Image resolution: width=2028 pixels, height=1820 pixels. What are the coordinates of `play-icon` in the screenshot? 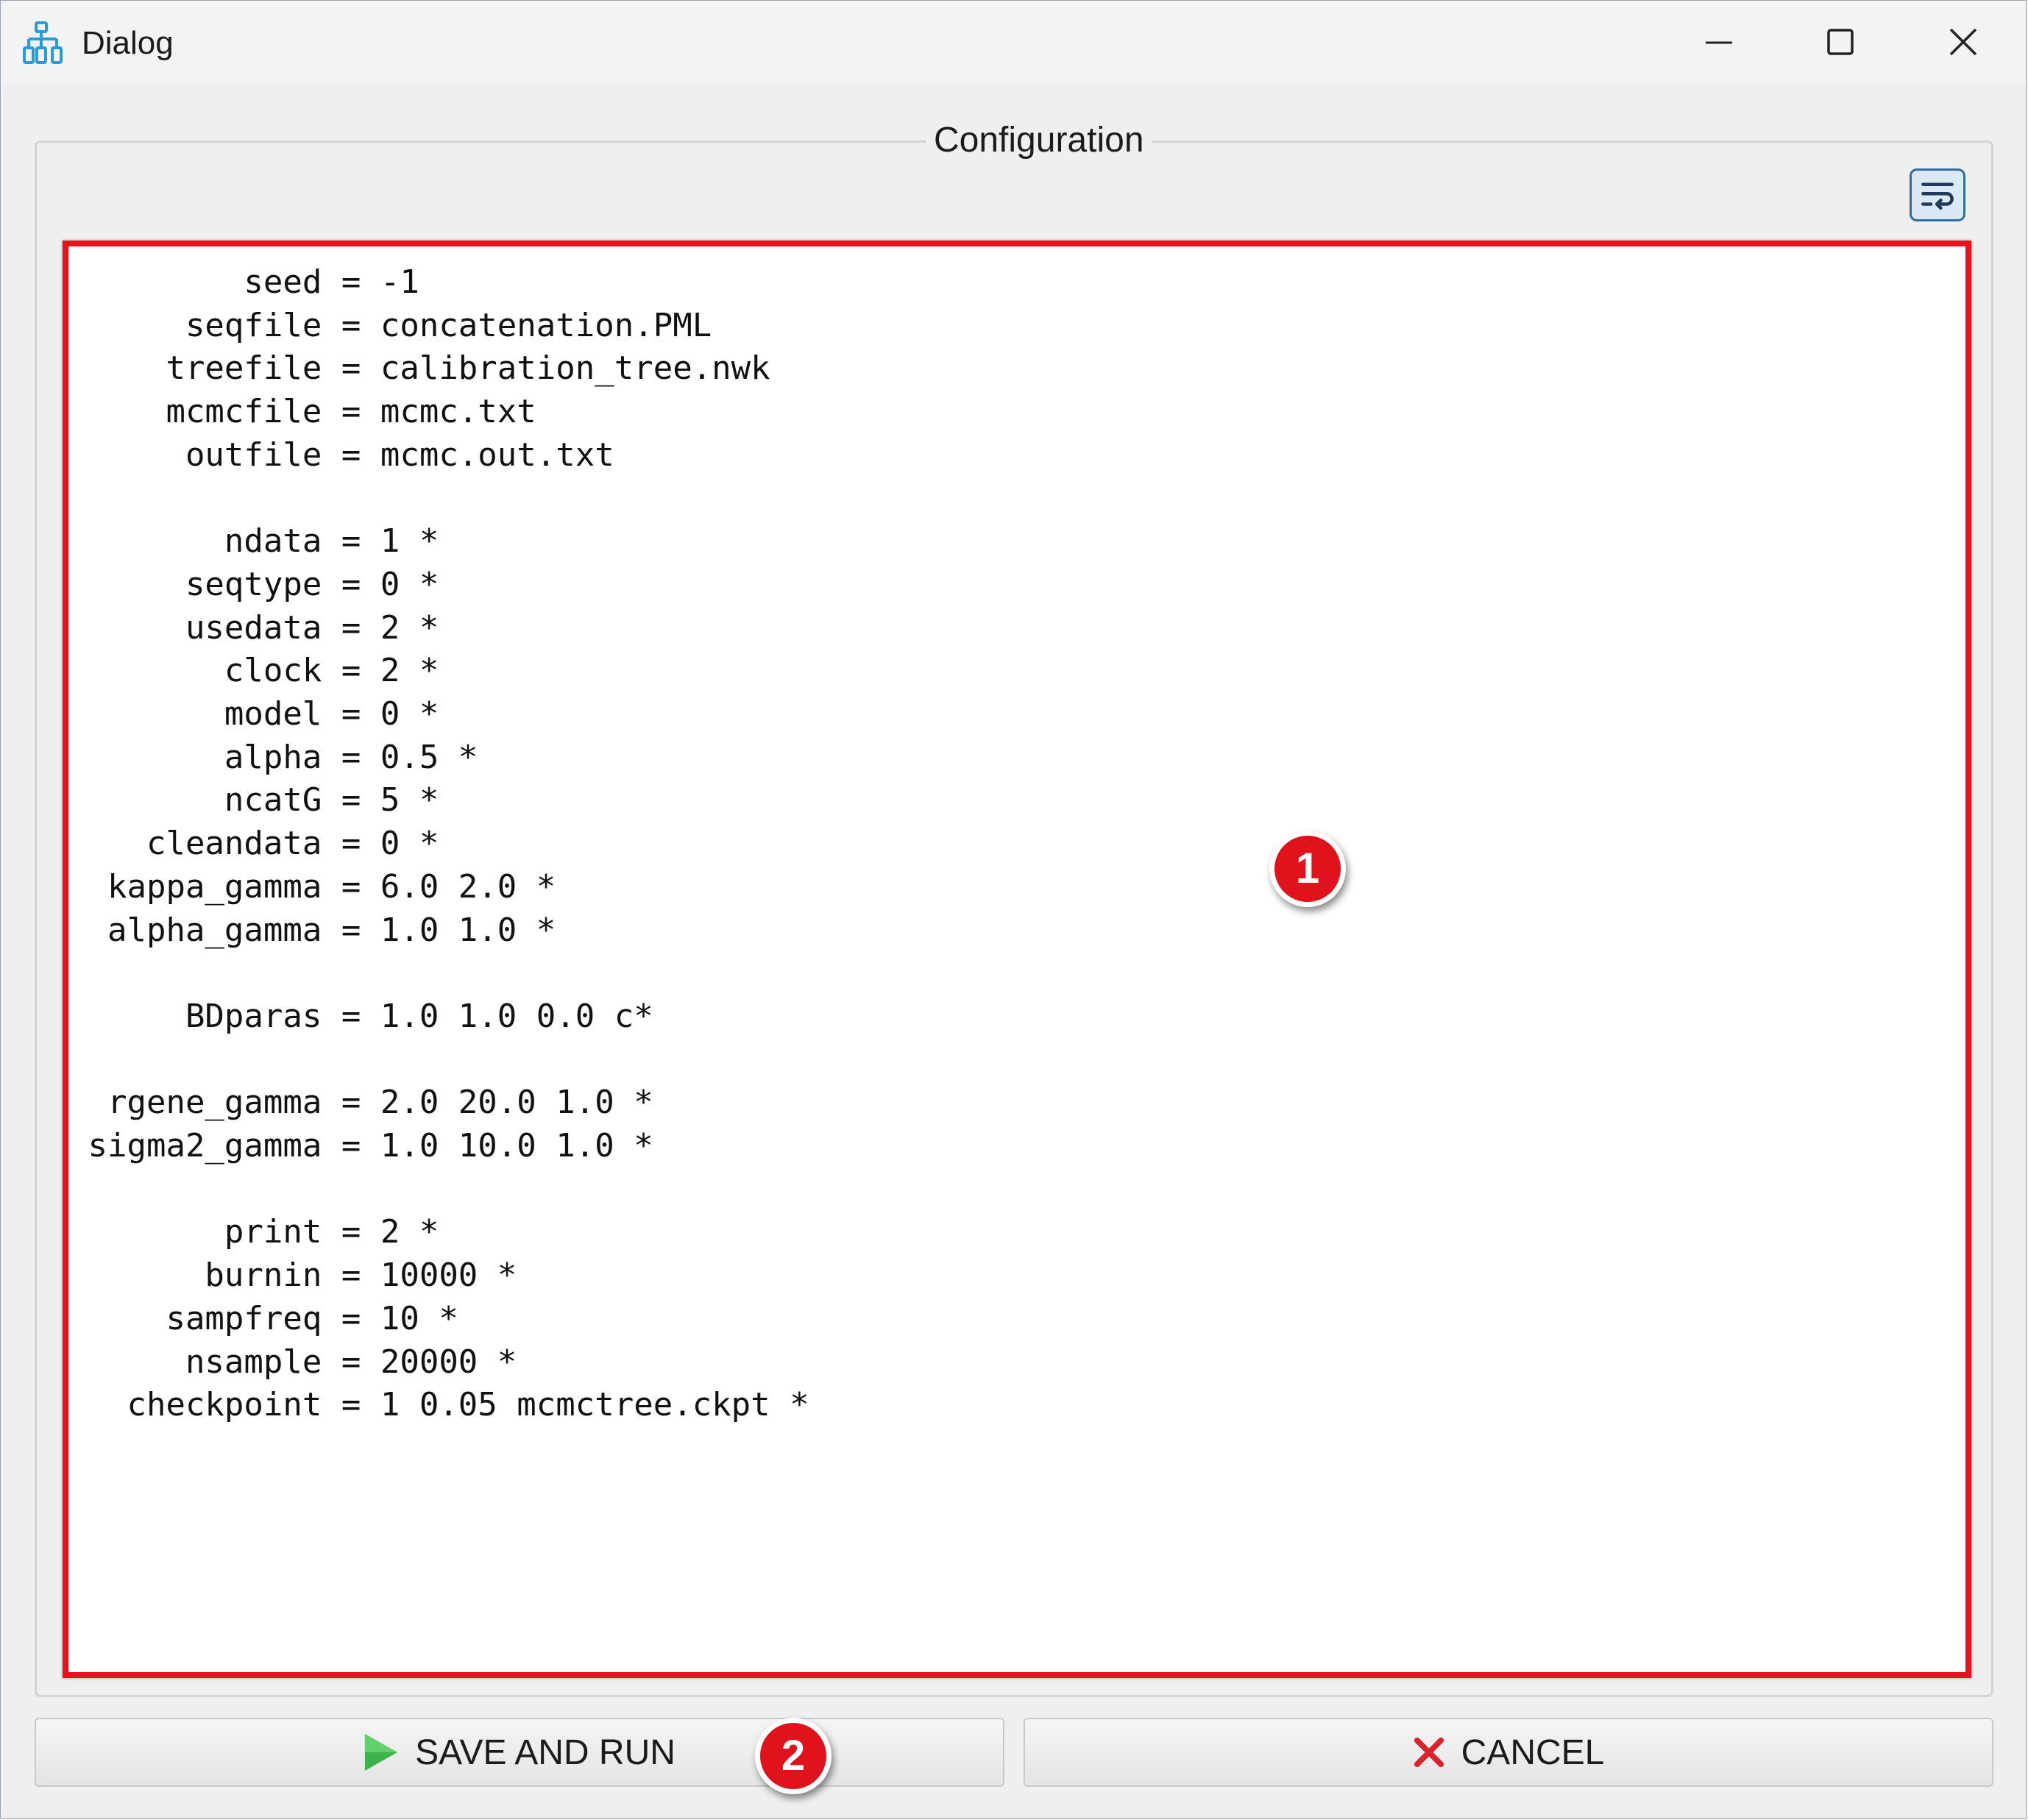 It's located at (381, 1752).